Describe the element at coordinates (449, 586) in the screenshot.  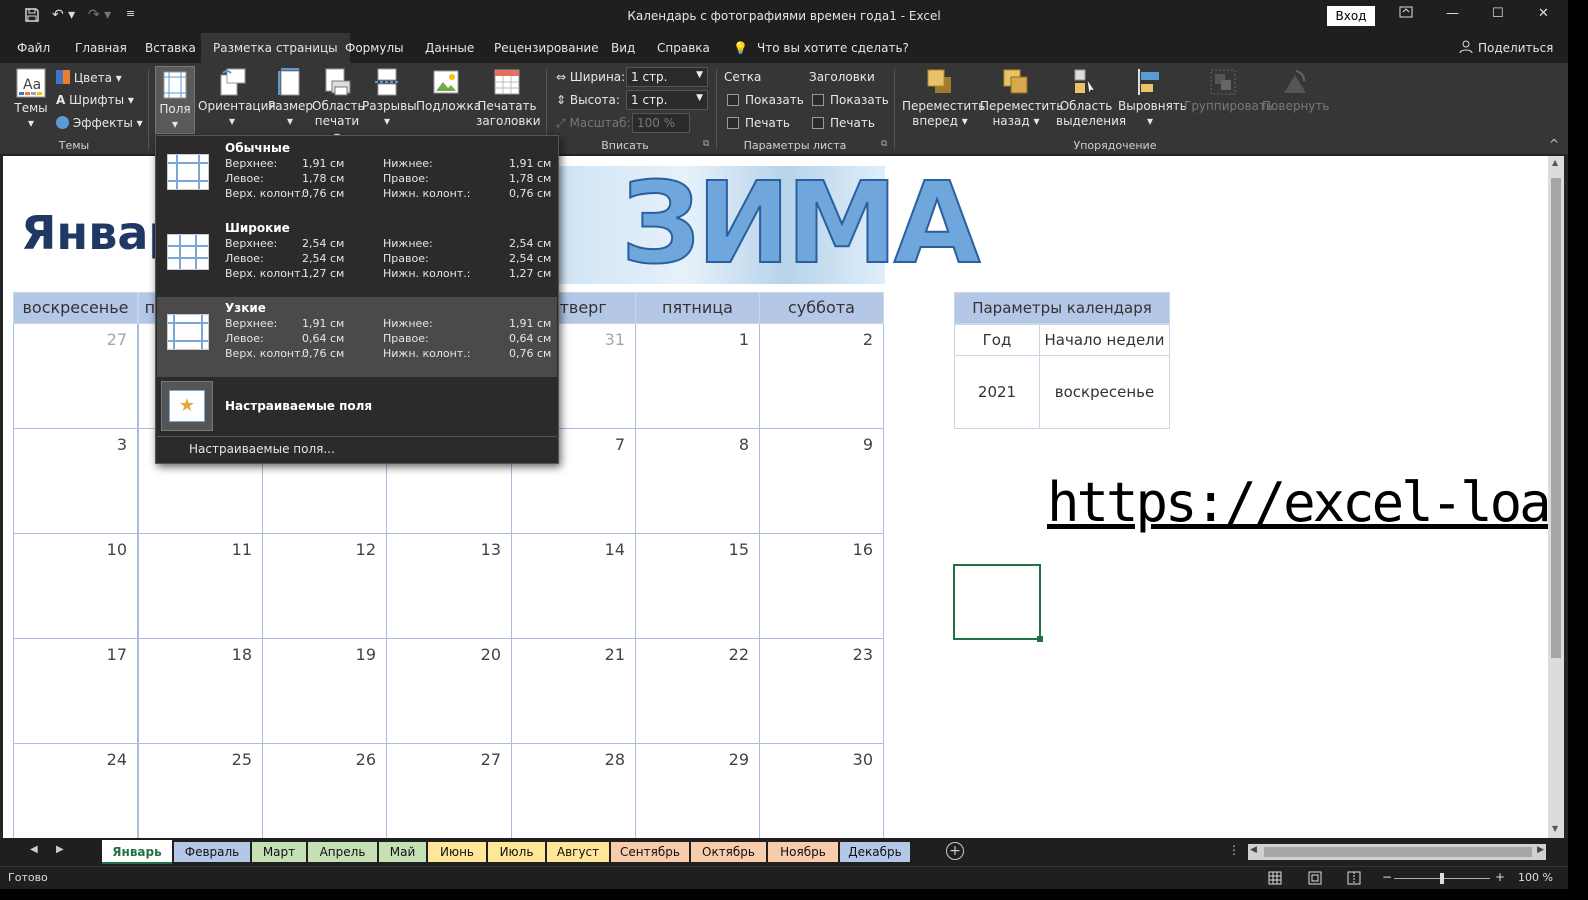
I see `calendar-day-cell: 13` at that location.